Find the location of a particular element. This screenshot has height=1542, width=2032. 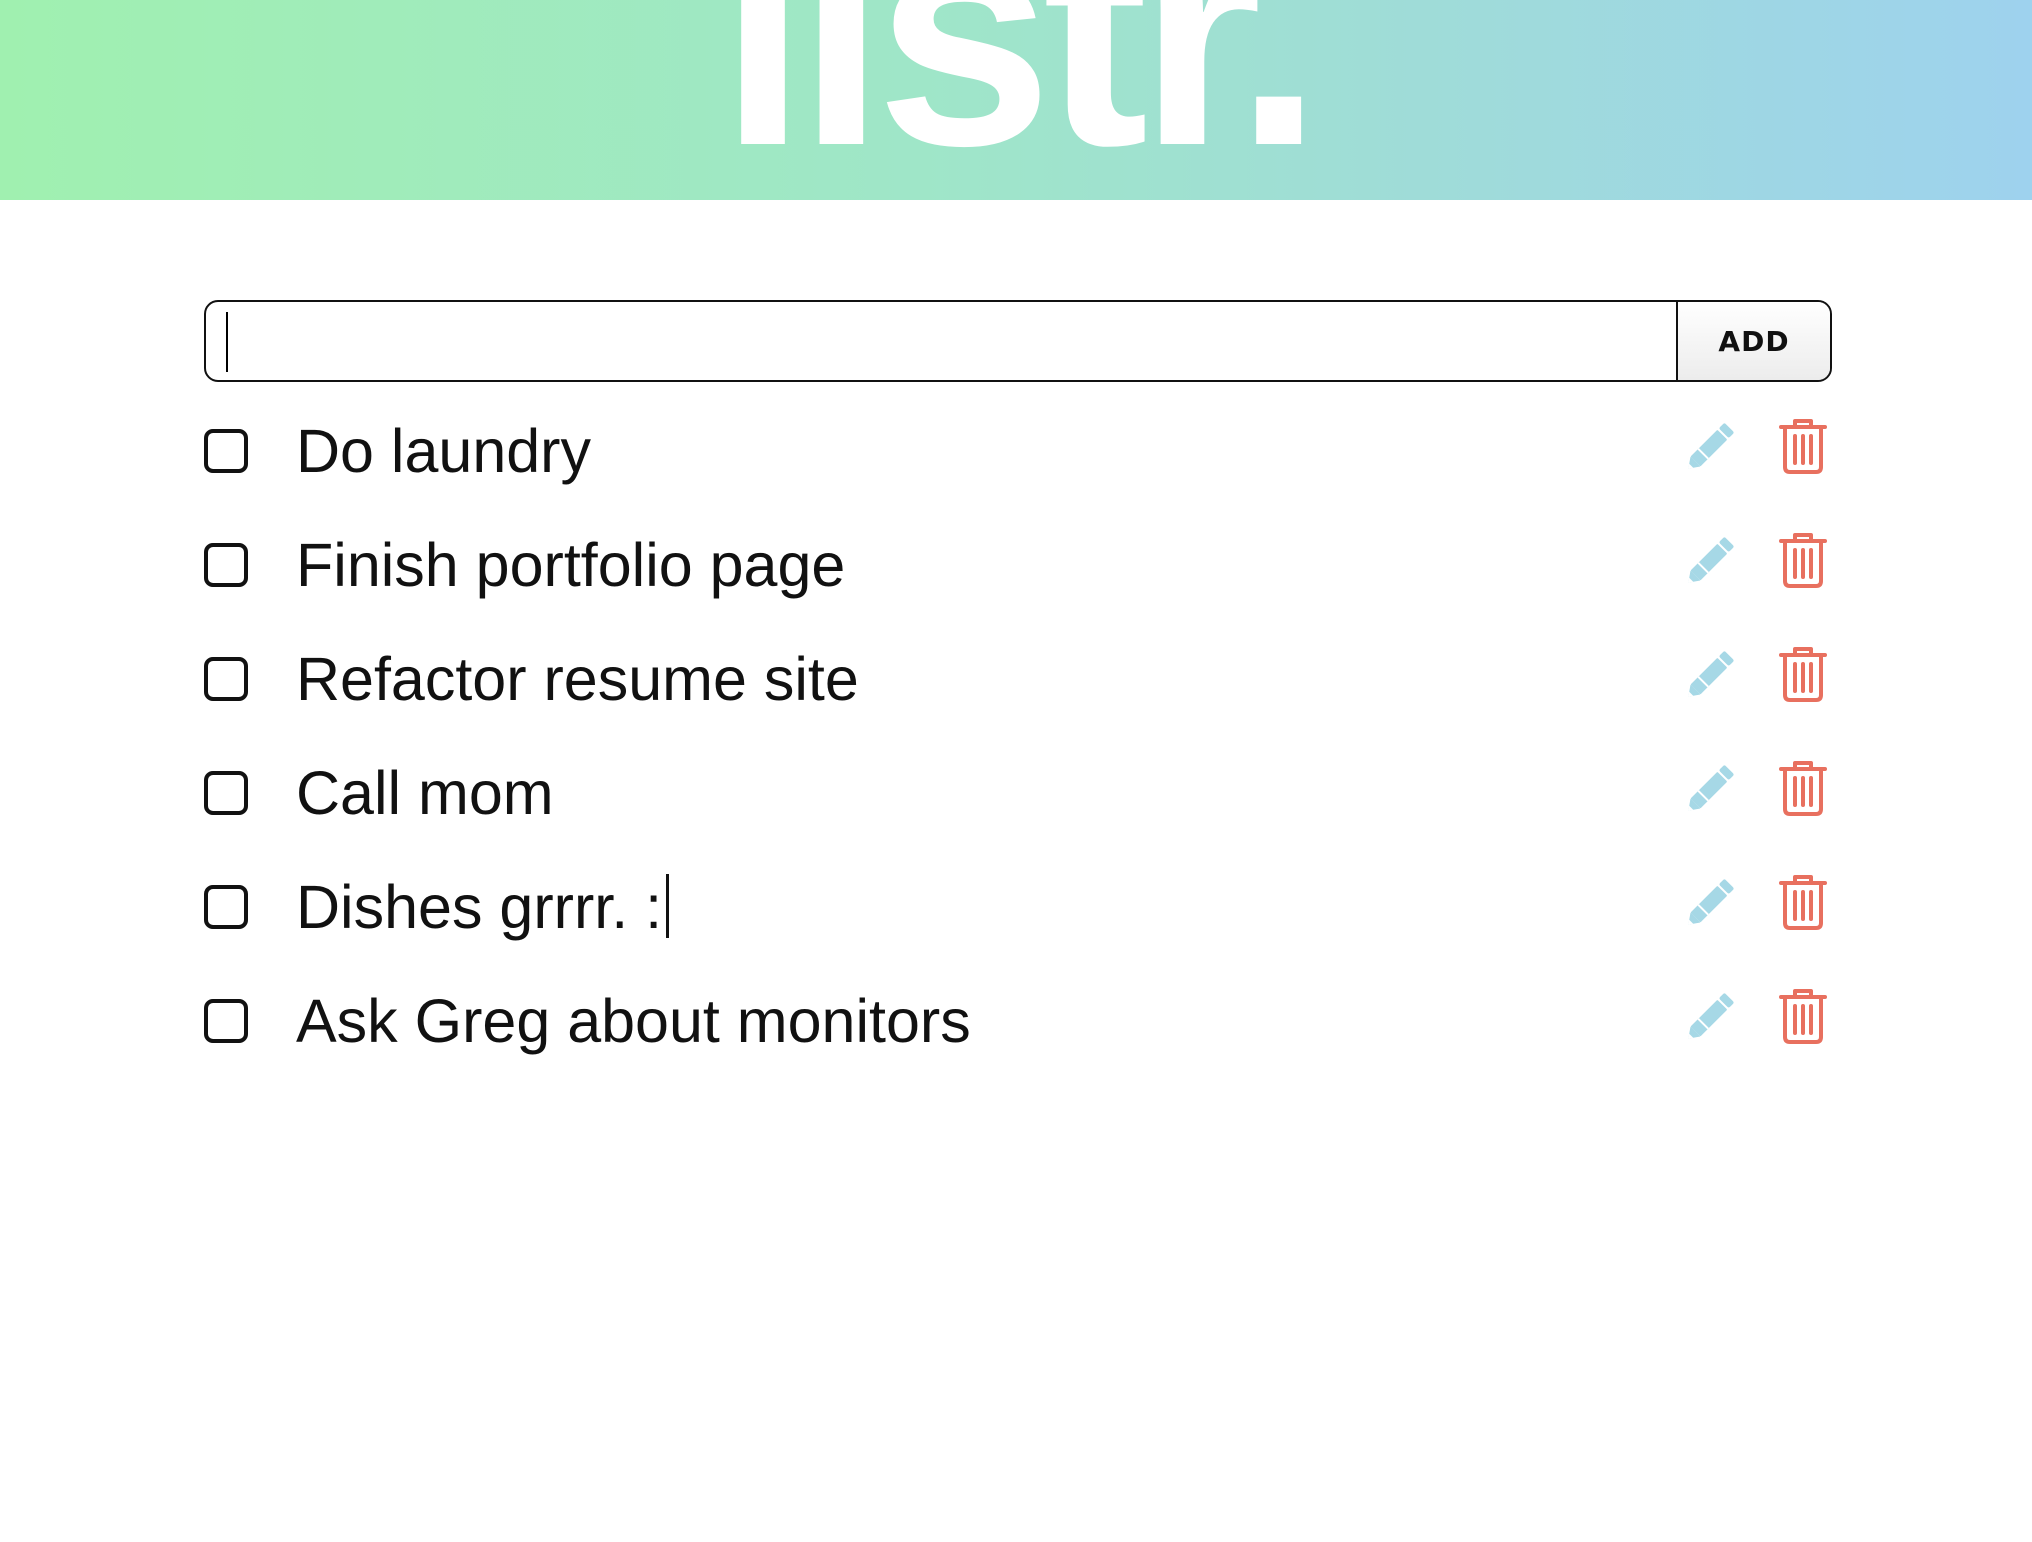

todo-item: Do laundry is located at coordinates (1018, 451).